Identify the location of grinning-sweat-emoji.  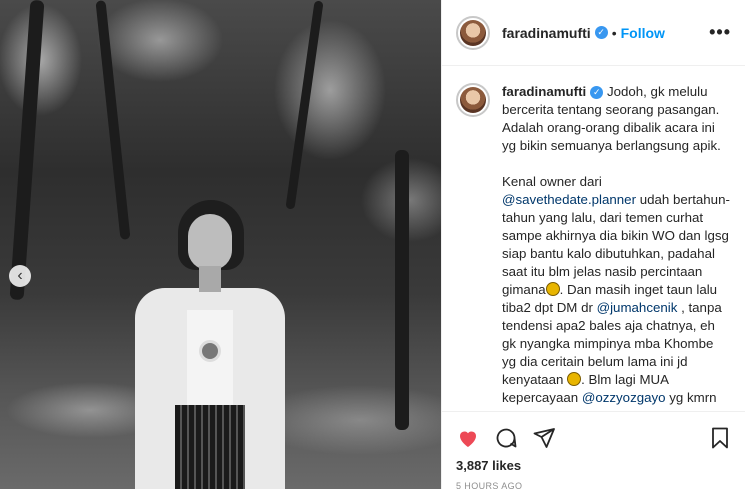
(552, 289).